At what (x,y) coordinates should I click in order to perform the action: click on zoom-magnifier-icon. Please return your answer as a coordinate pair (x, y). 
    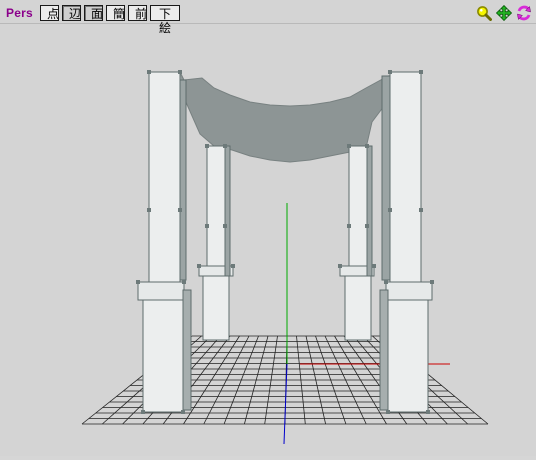
    Looking at the image, I should click on (484, 13).